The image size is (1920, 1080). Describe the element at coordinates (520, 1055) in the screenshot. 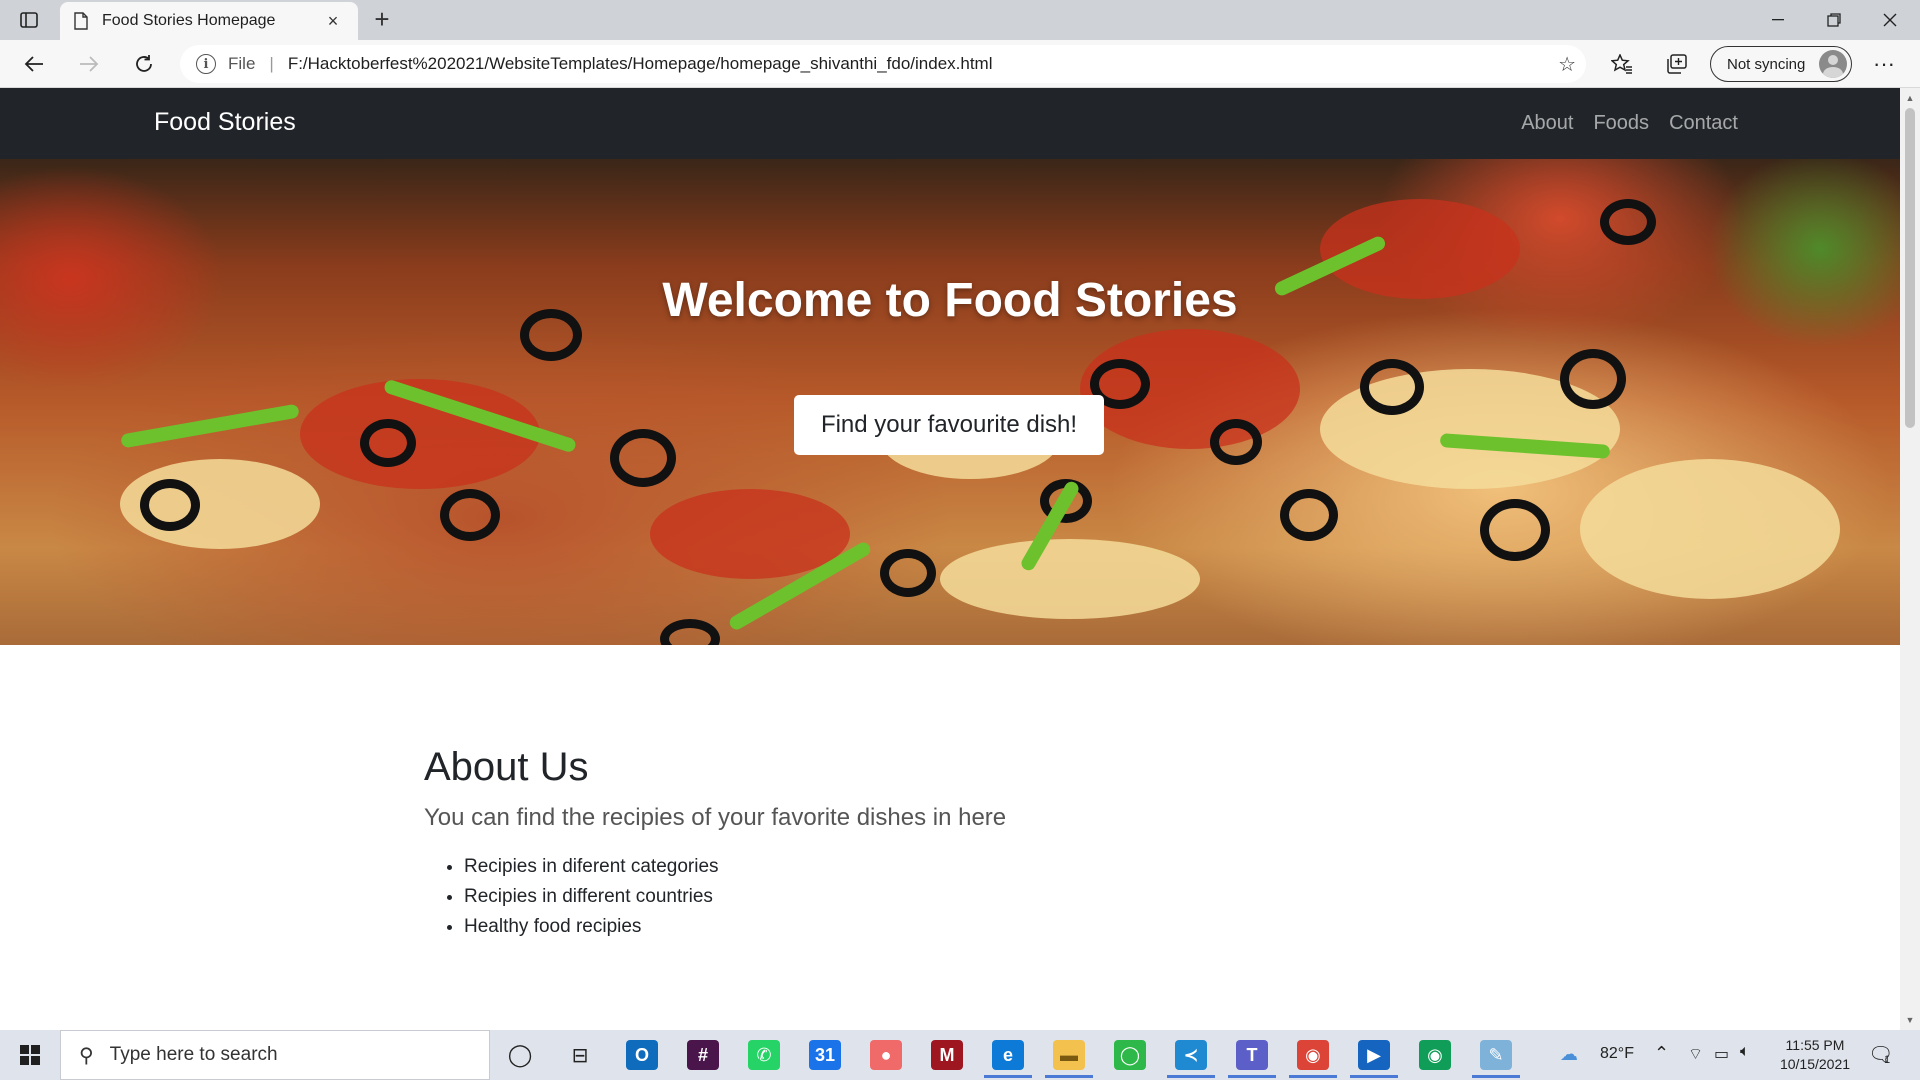

I see `cortana-icon: ◯` at that location.